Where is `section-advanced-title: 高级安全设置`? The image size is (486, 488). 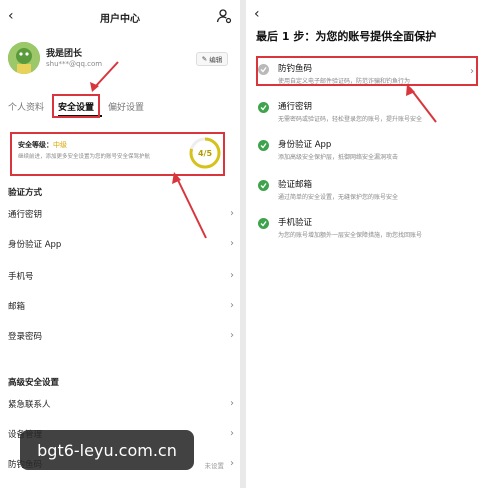 section-advanced-title: 高级安全设置 is located at coordinates (34, 383).